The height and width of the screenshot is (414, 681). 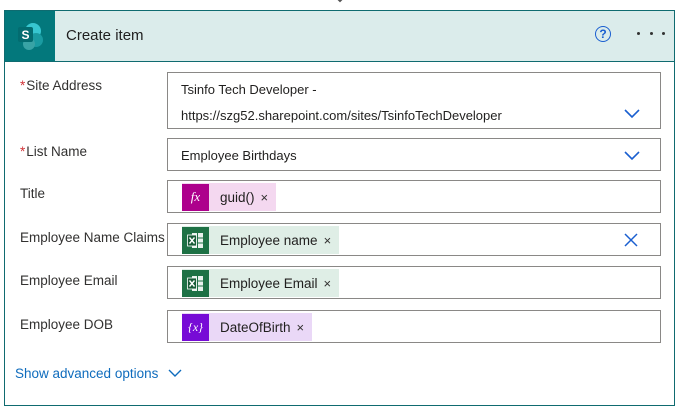 I want to click on more-options-icon, so click(x=651, y=33).